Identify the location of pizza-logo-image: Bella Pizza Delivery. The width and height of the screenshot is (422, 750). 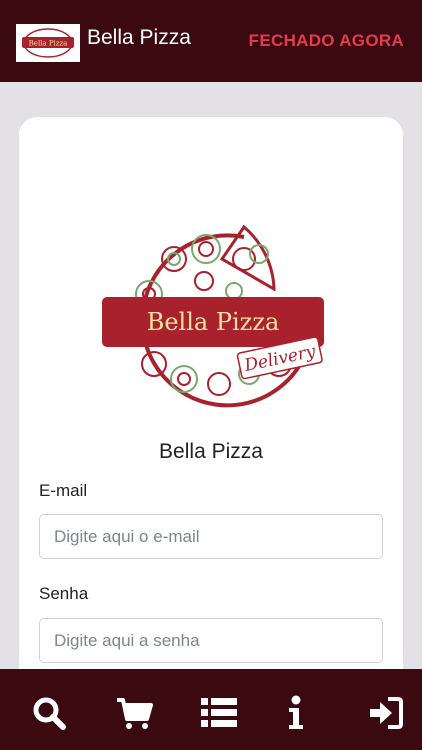
(213, 316).